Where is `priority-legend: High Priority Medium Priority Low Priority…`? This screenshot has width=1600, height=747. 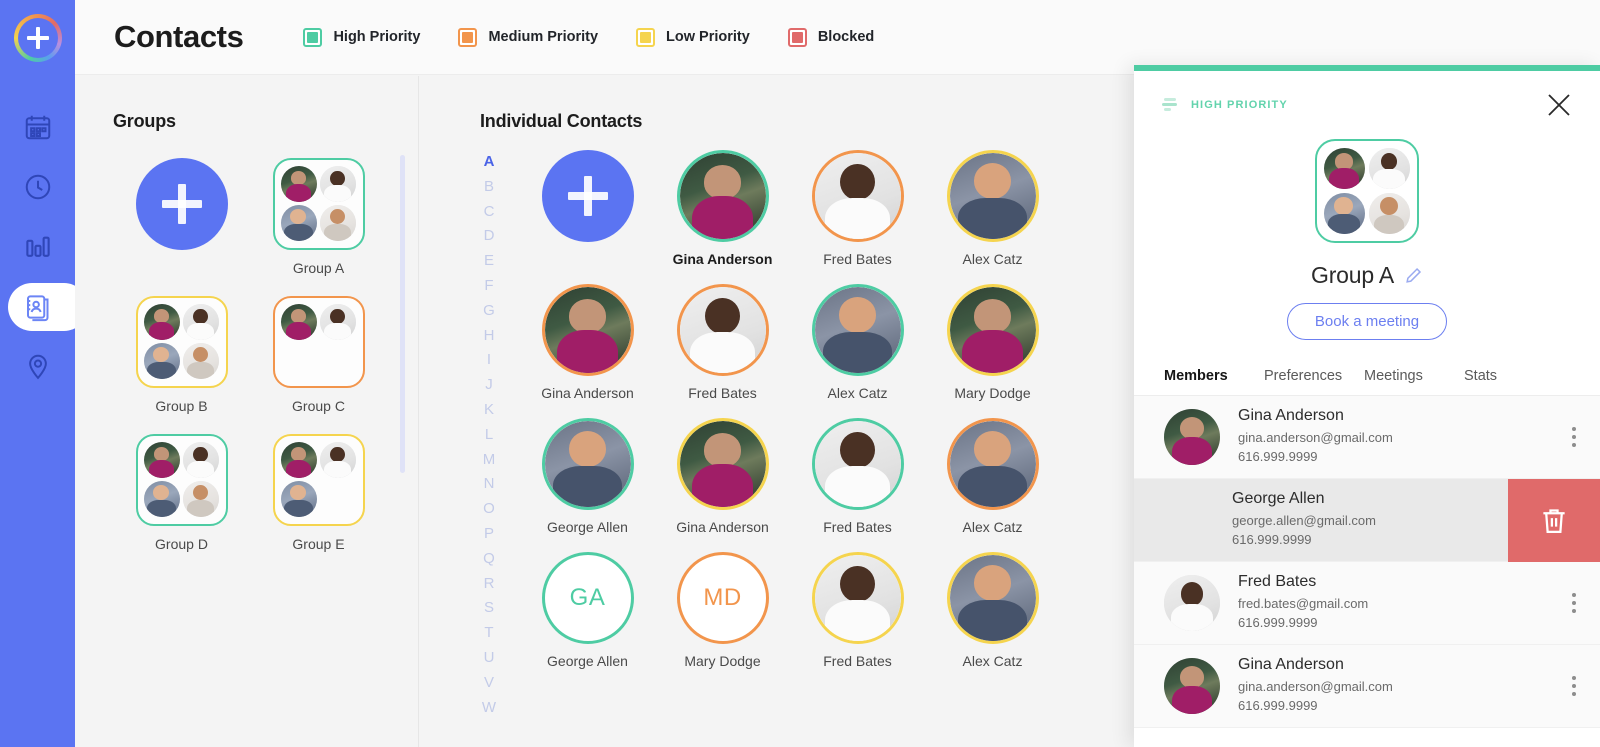
priority-legend: High Priority Medium Priority Low Priority… is located at coordinates (589, 37).